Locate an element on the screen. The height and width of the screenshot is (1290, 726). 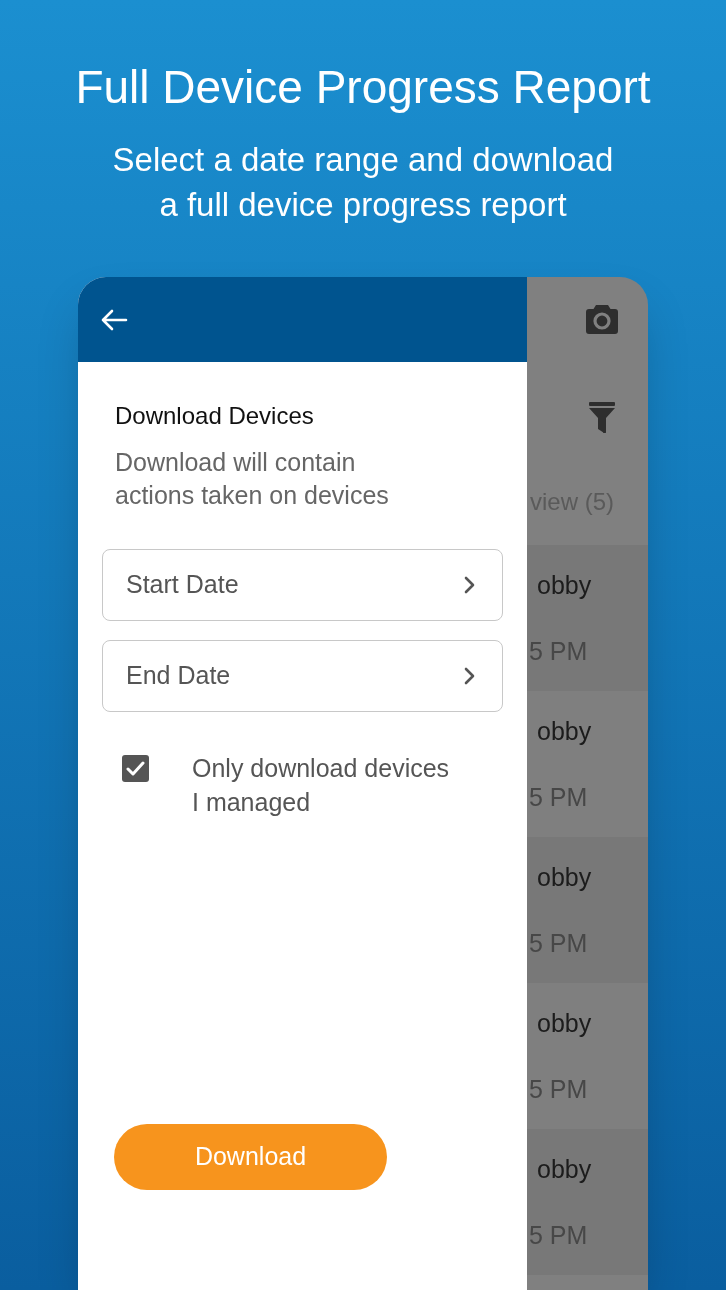
checkmark-icon is located at coordinates (135, 768).